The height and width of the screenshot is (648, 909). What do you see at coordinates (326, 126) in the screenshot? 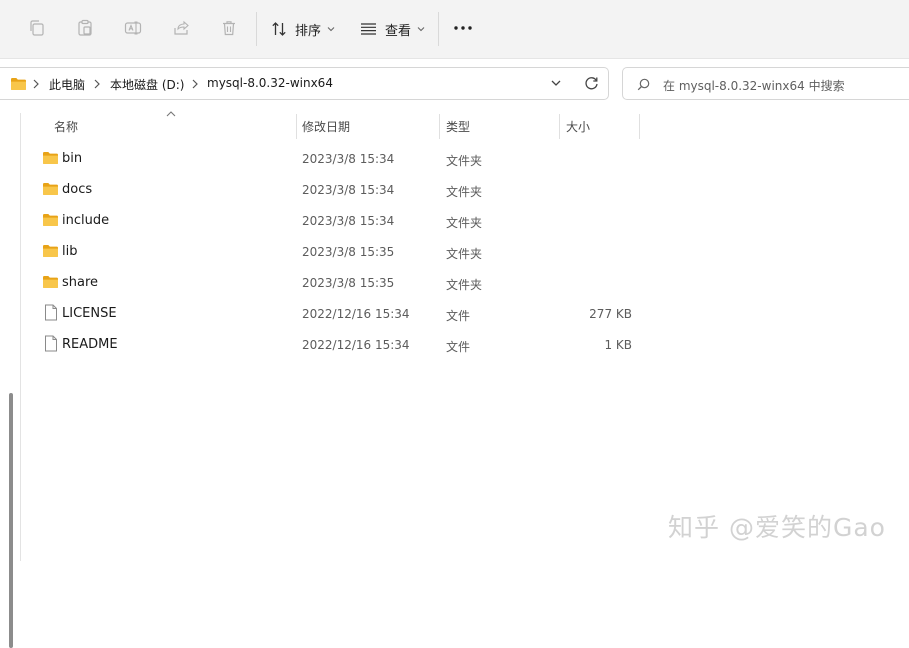
I see `column-header-modified: 修改日期` at bounding box center [326, 126].